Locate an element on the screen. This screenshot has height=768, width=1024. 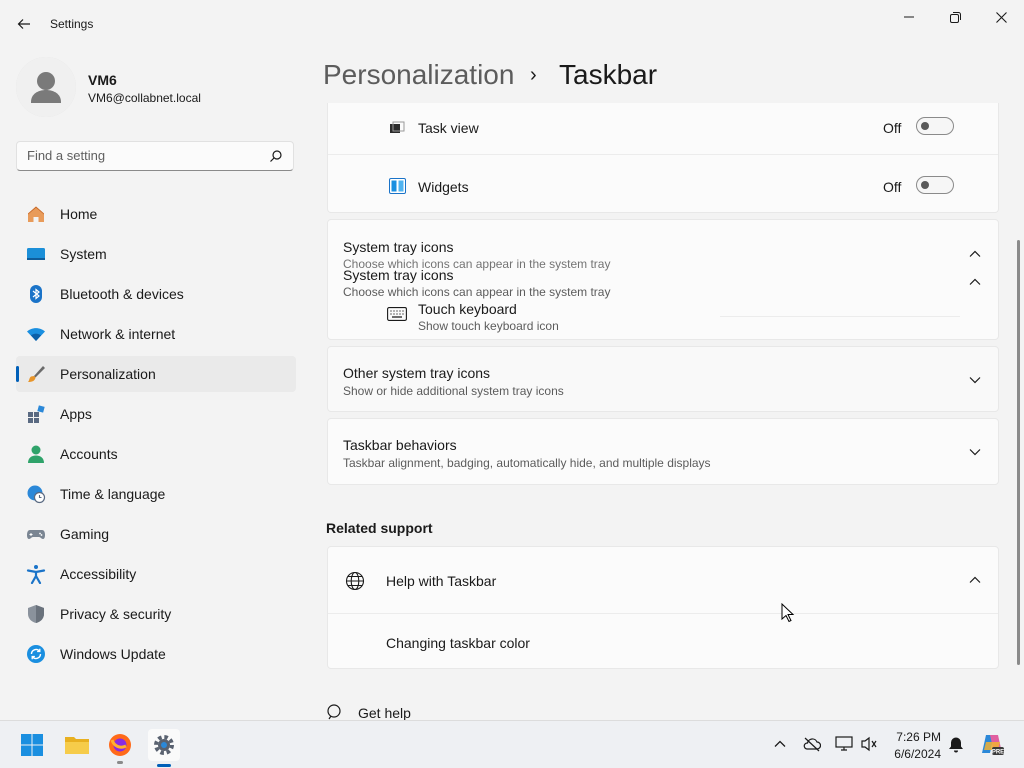
nav-item-system: System is located at coordinates (156, 254).